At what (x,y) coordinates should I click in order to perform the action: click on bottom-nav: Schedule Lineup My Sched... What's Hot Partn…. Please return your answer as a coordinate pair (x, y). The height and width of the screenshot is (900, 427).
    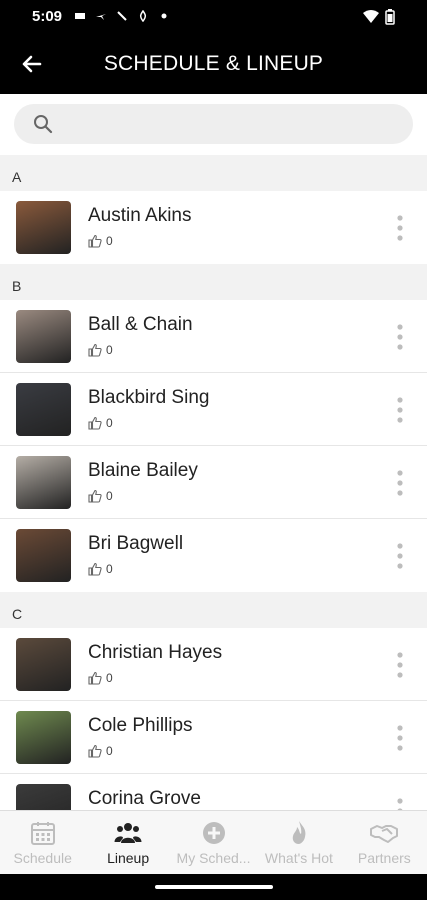
    Looking at the image, I should click on (213, 842).